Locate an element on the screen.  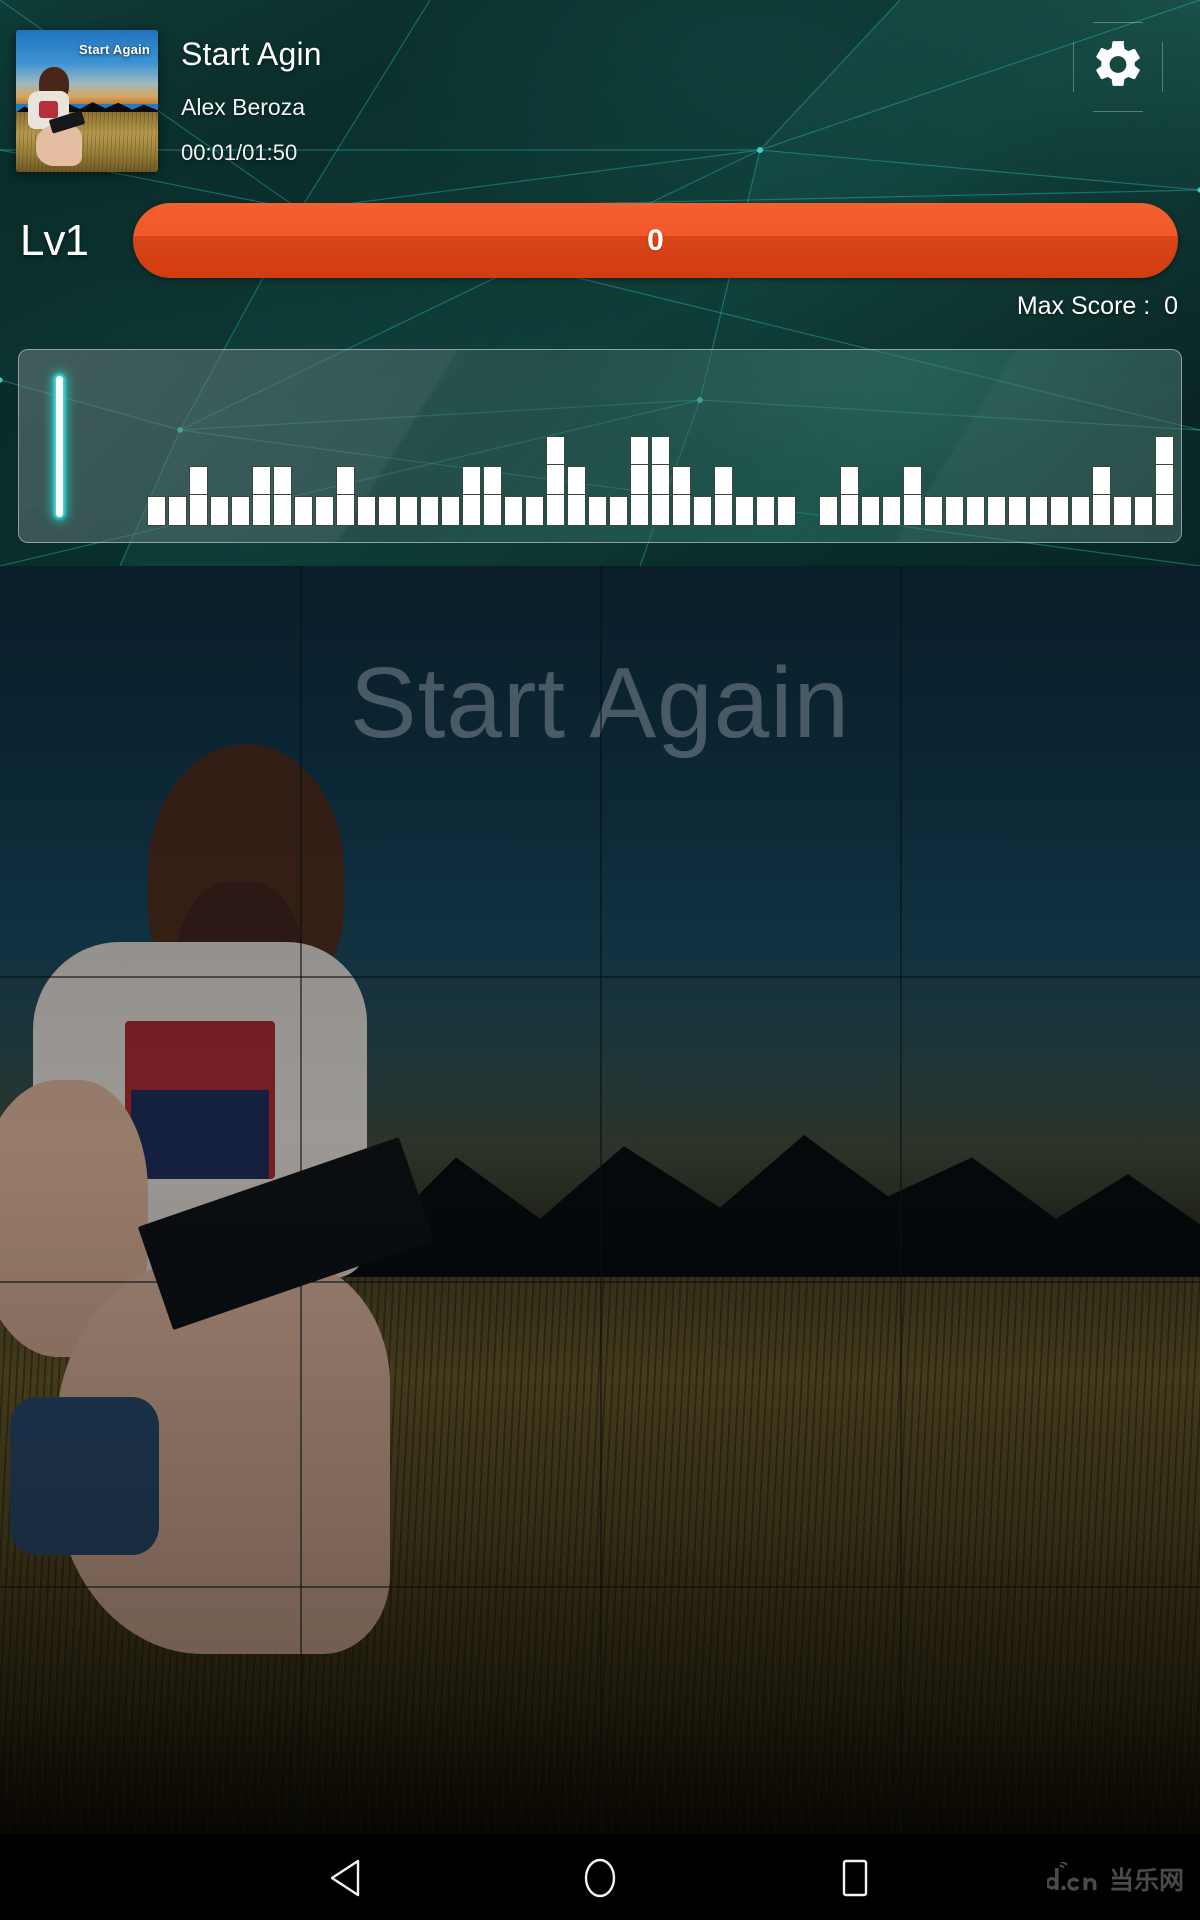
max-score-label: Max Score : is located at coordinates (1083, 306).